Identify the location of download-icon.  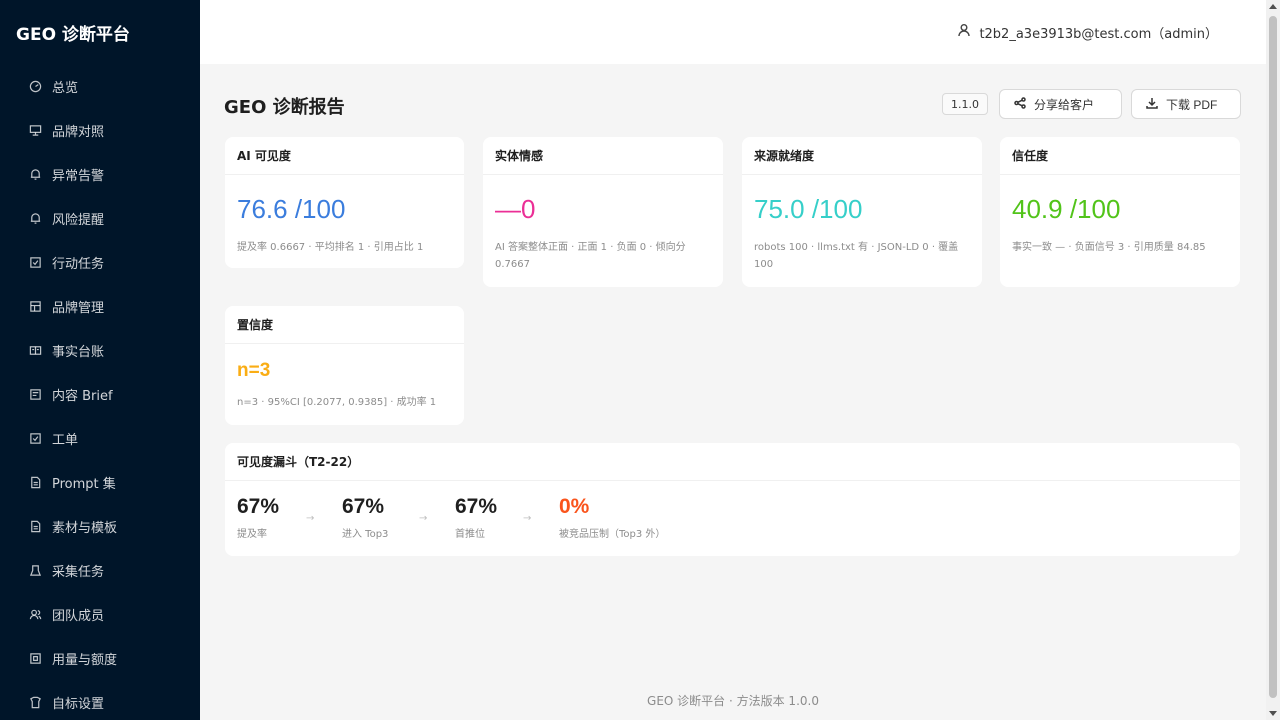
(1156, 104).